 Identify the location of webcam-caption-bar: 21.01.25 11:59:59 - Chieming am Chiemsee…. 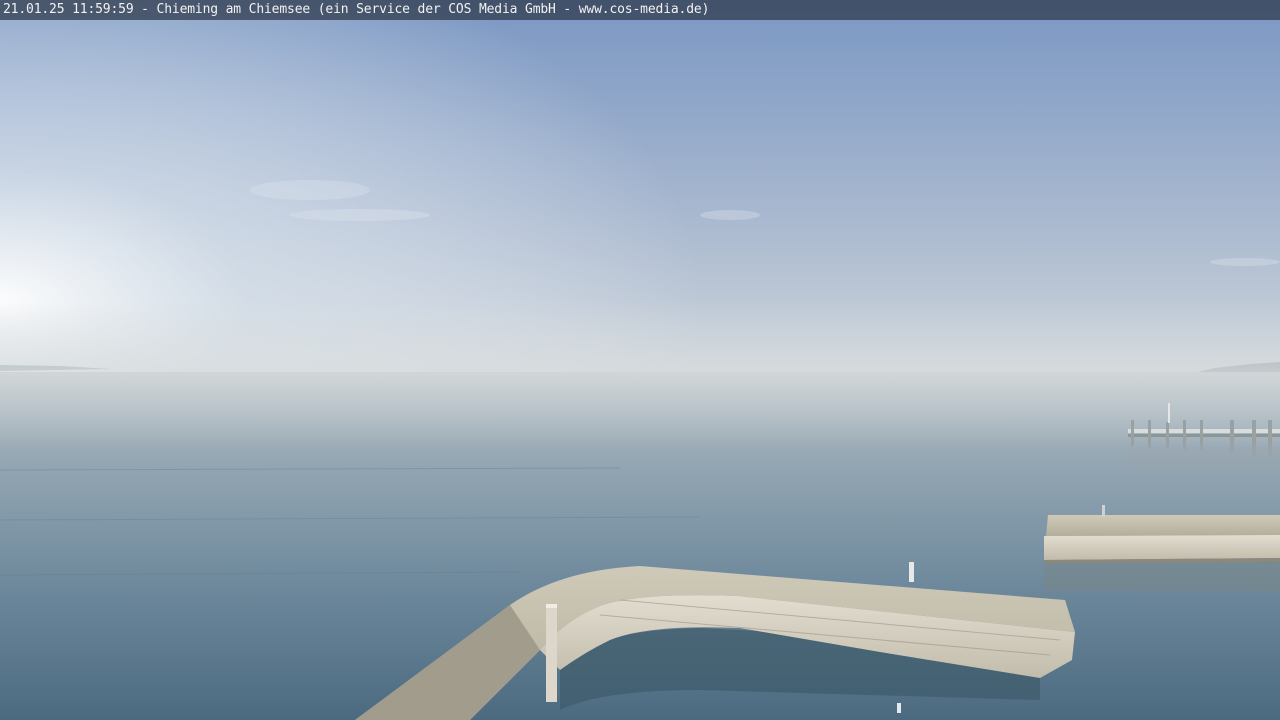
(640, 10).